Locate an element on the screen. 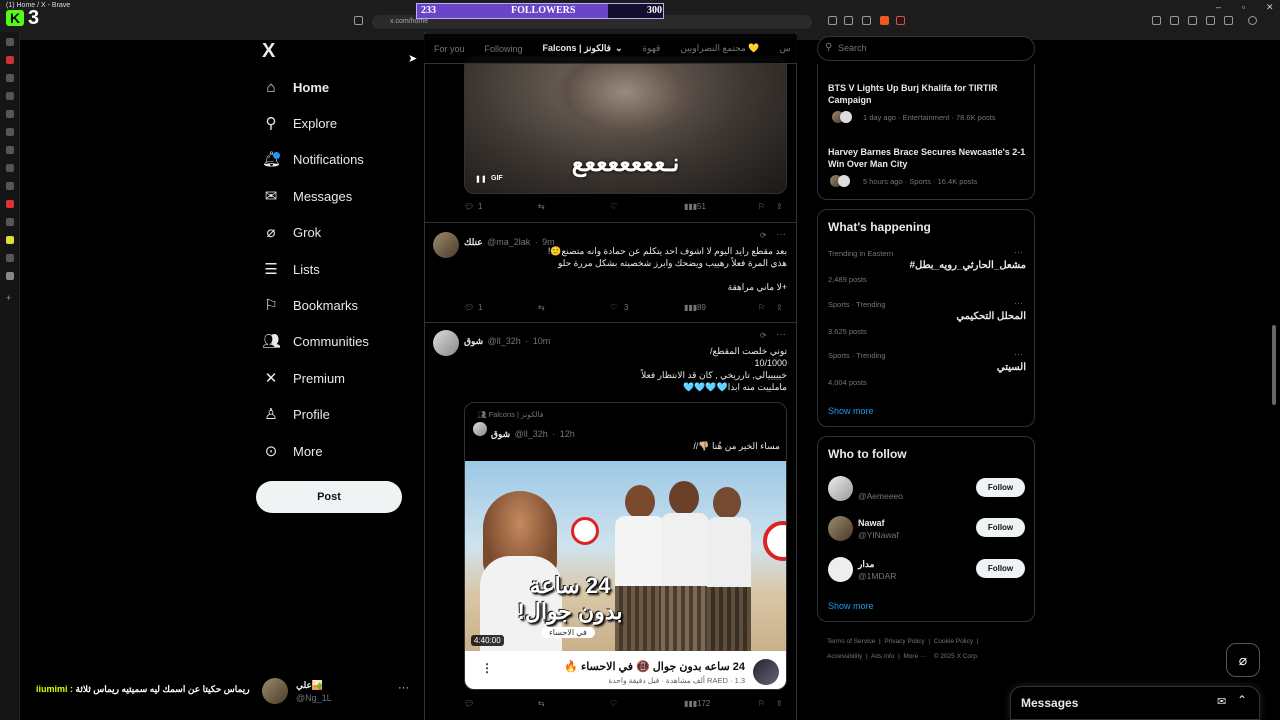 The image size is (1280, 720). footer-link: Ads info is located at coordinates (883, 656).